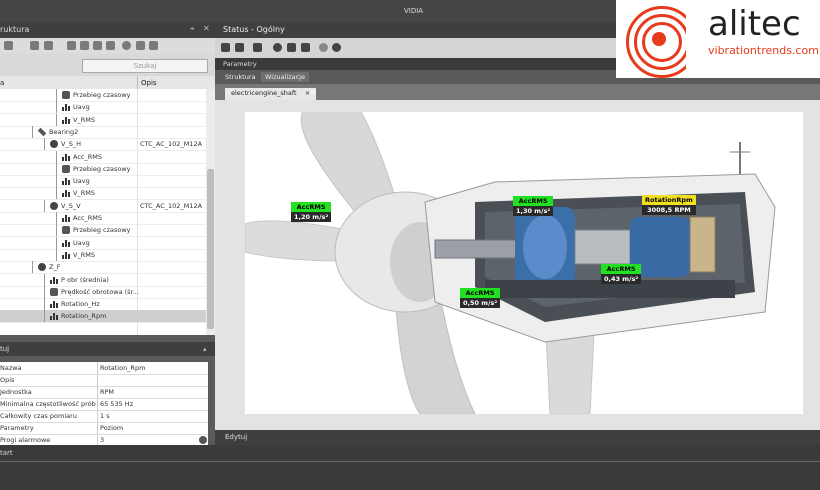  What do you see at coordinates (84, 45) in the screenshot?
I see `toolbar-paste-icon` at bounding box center [84, 45].